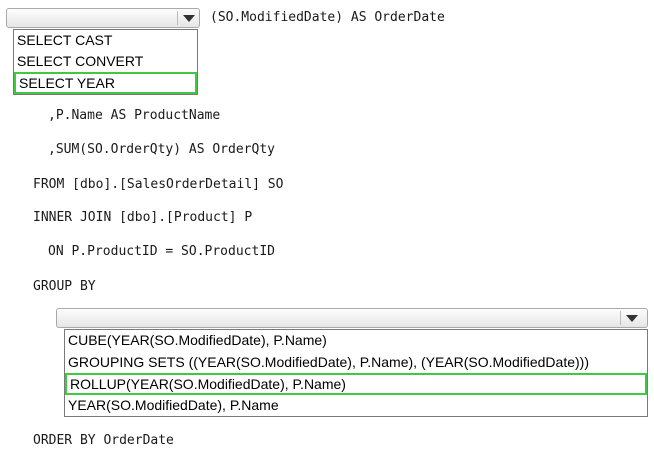 This screenshot has height=452, width=654. Describe the element at coordinates (103, 440) in the screenshot. I see `code-line-order: ORDER BY OrderDate` at that location.